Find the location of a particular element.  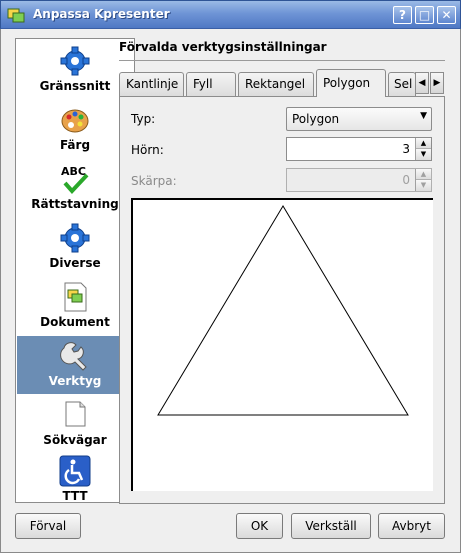

tab-label: Polygon is located at coordinates (347, 83).